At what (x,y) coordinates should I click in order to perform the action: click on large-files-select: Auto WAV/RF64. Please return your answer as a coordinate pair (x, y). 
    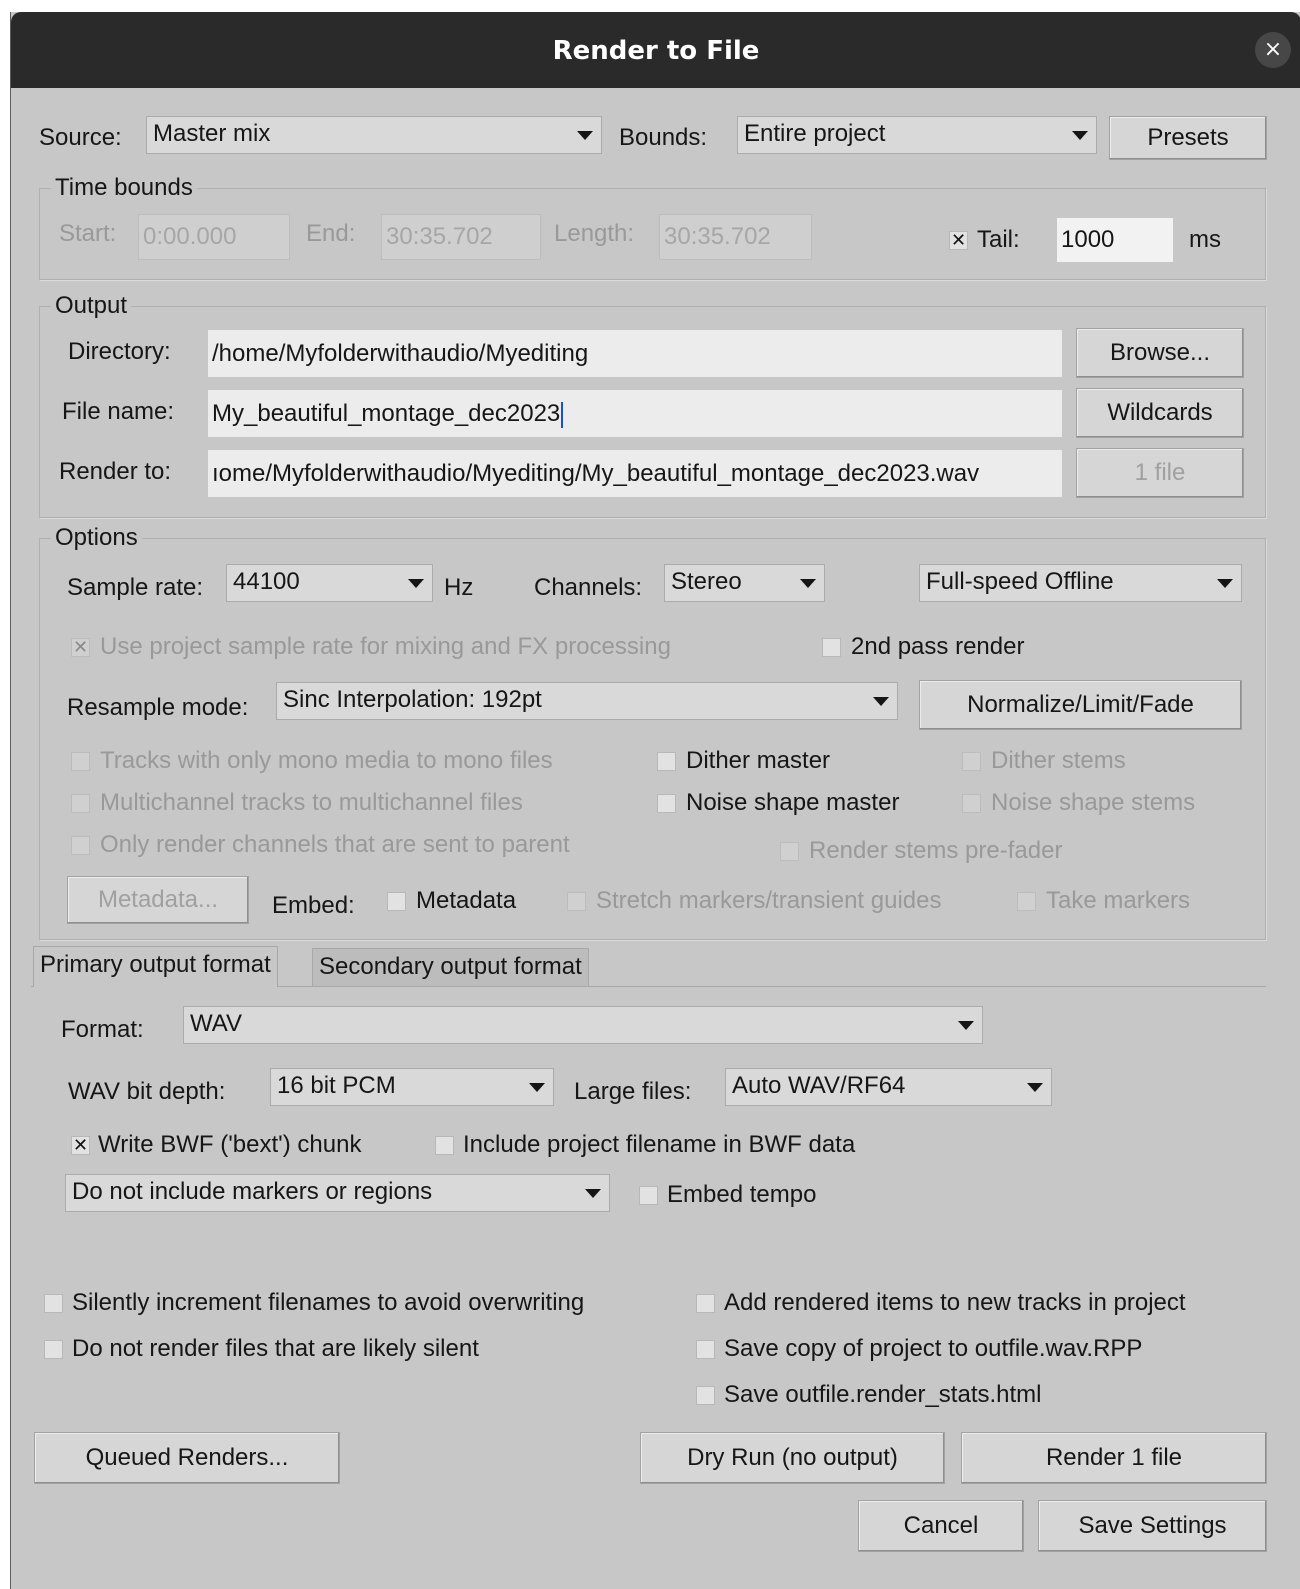
    Looking at the image, I should click on (888, 1087).